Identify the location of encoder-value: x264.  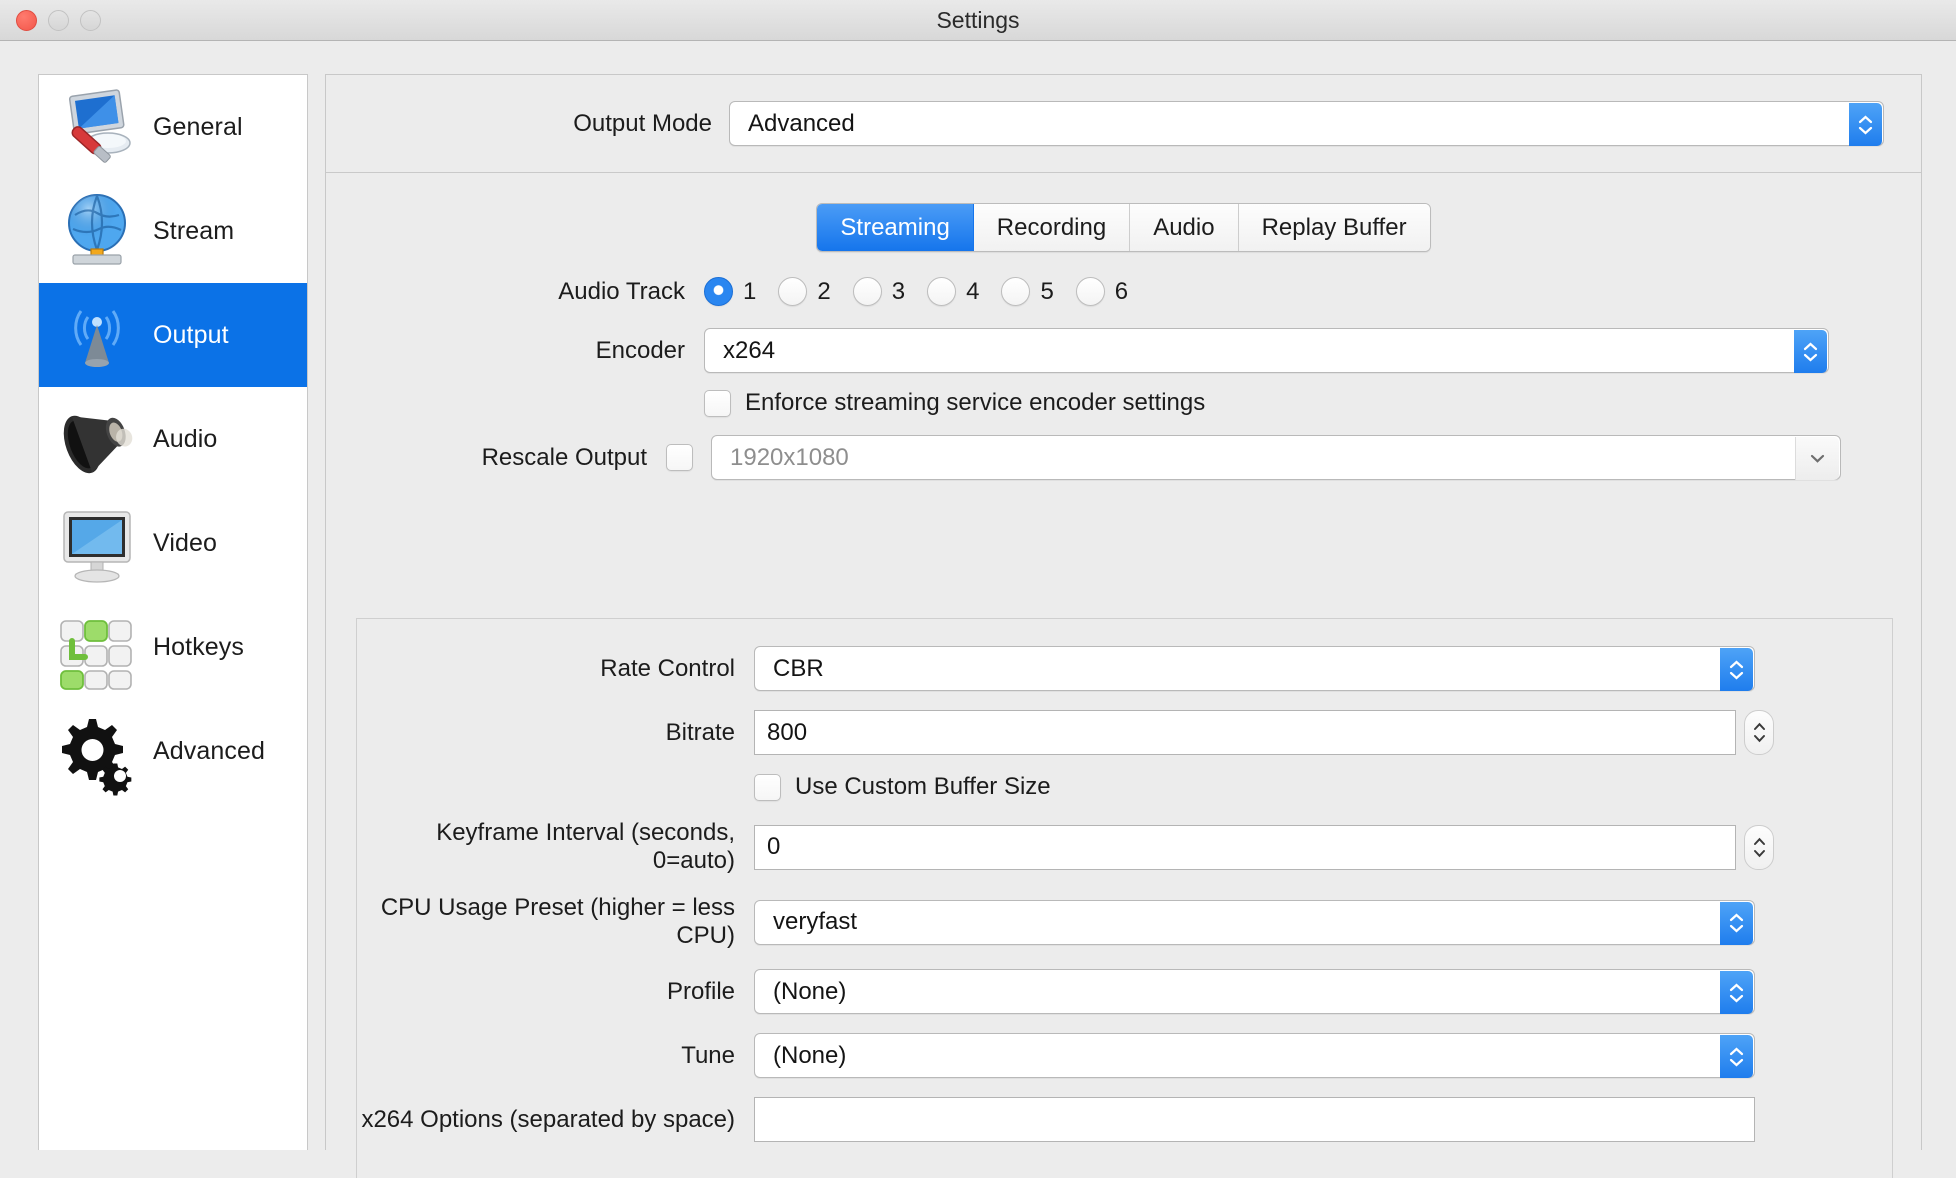
(749, 350).